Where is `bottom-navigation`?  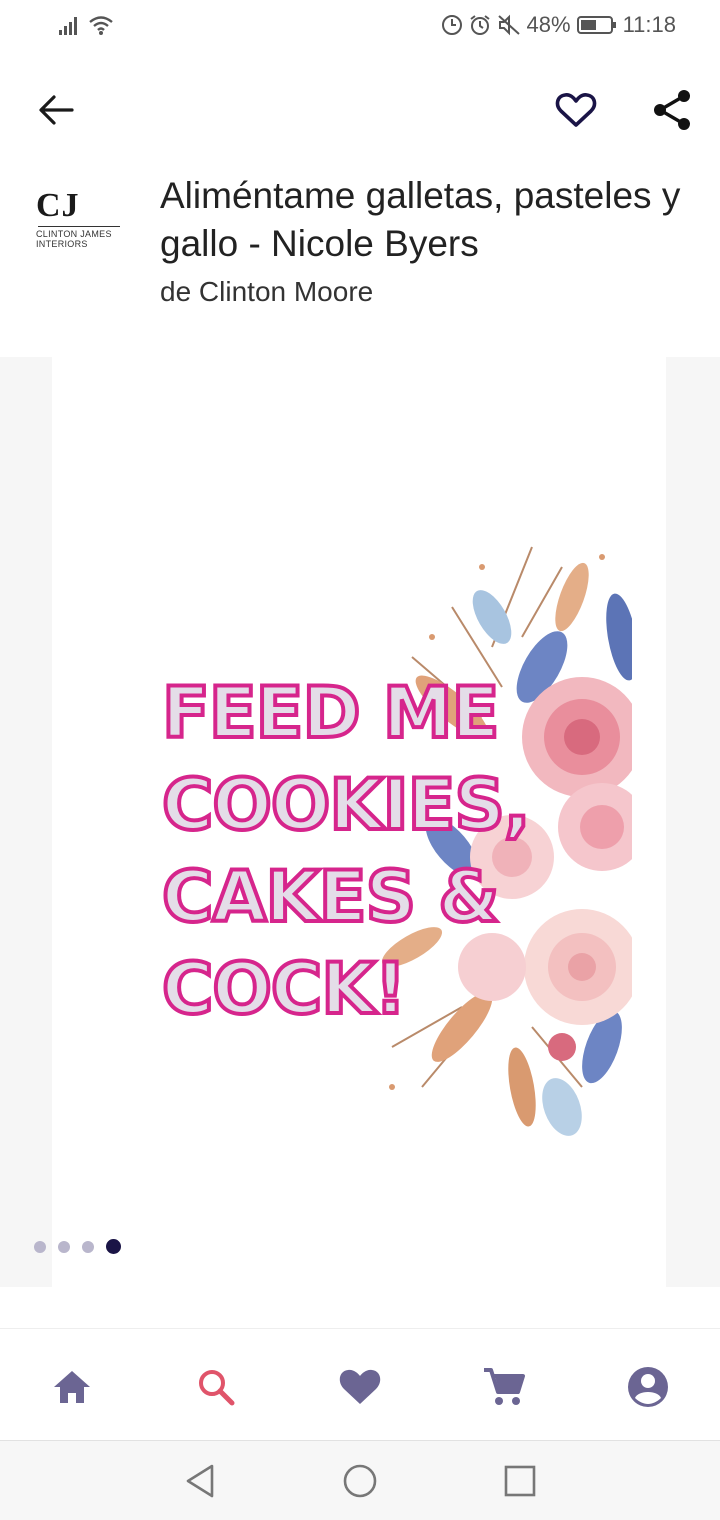
bottom-navigation is located at coordinates (360, 1384).